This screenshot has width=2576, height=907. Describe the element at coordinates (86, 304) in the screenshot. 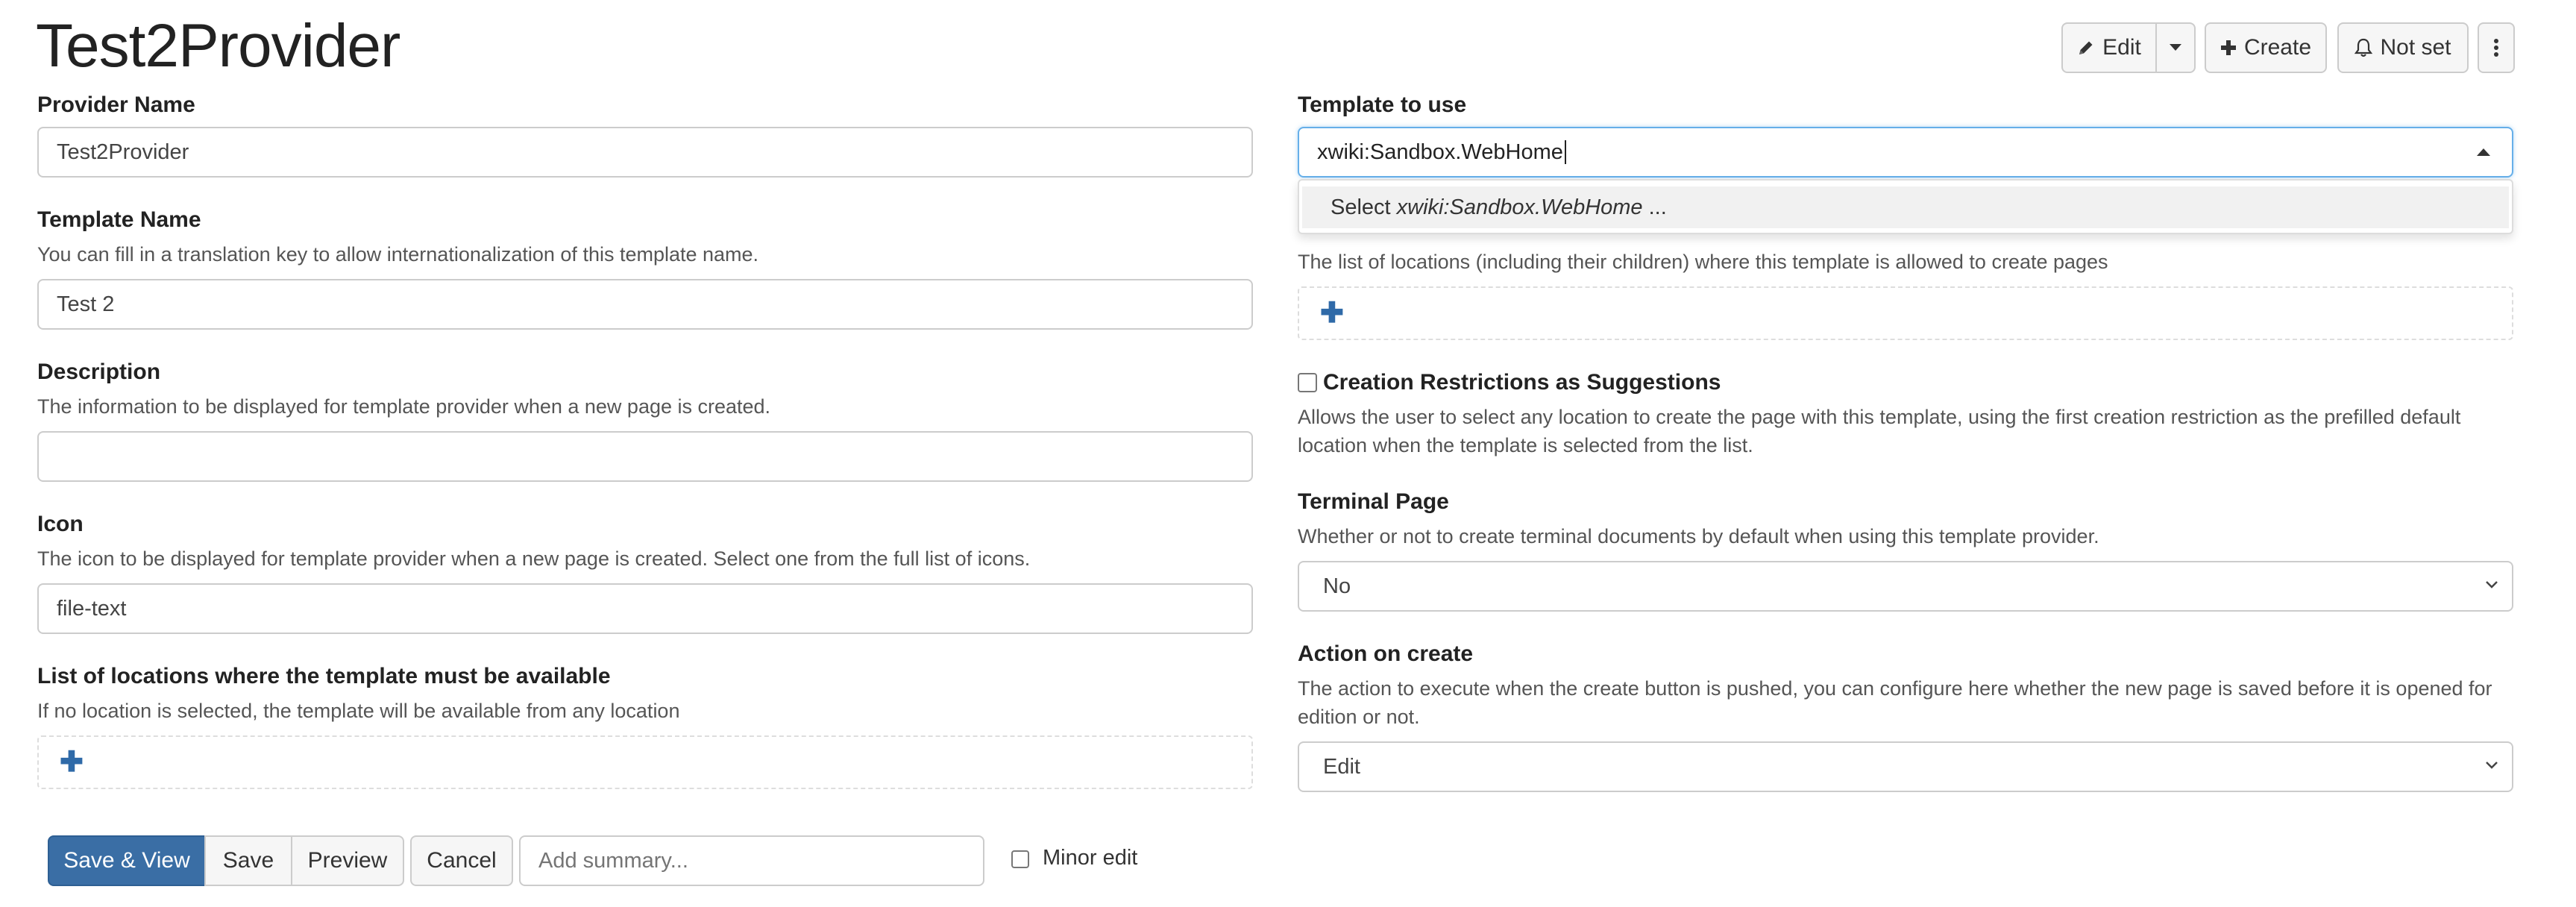

I see `template-name-value: Test 2` at that location.